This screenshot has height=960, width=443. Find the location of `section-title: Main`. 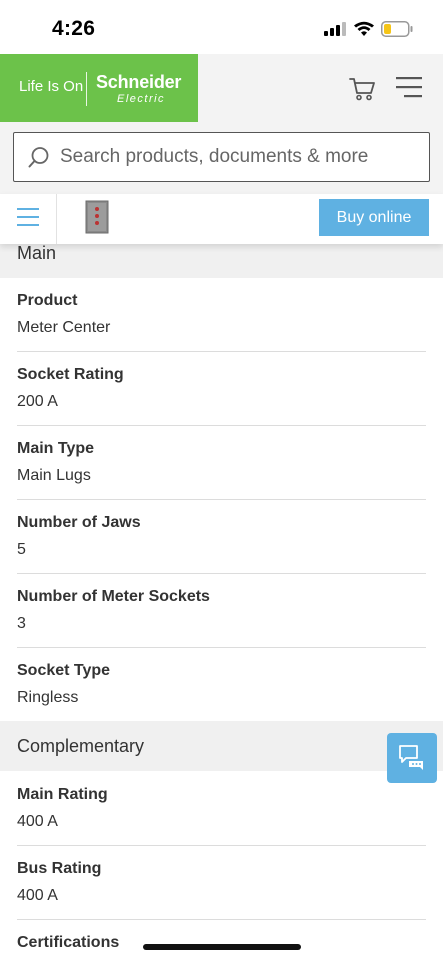

section-title: Main is located at coordinates (37, 253).